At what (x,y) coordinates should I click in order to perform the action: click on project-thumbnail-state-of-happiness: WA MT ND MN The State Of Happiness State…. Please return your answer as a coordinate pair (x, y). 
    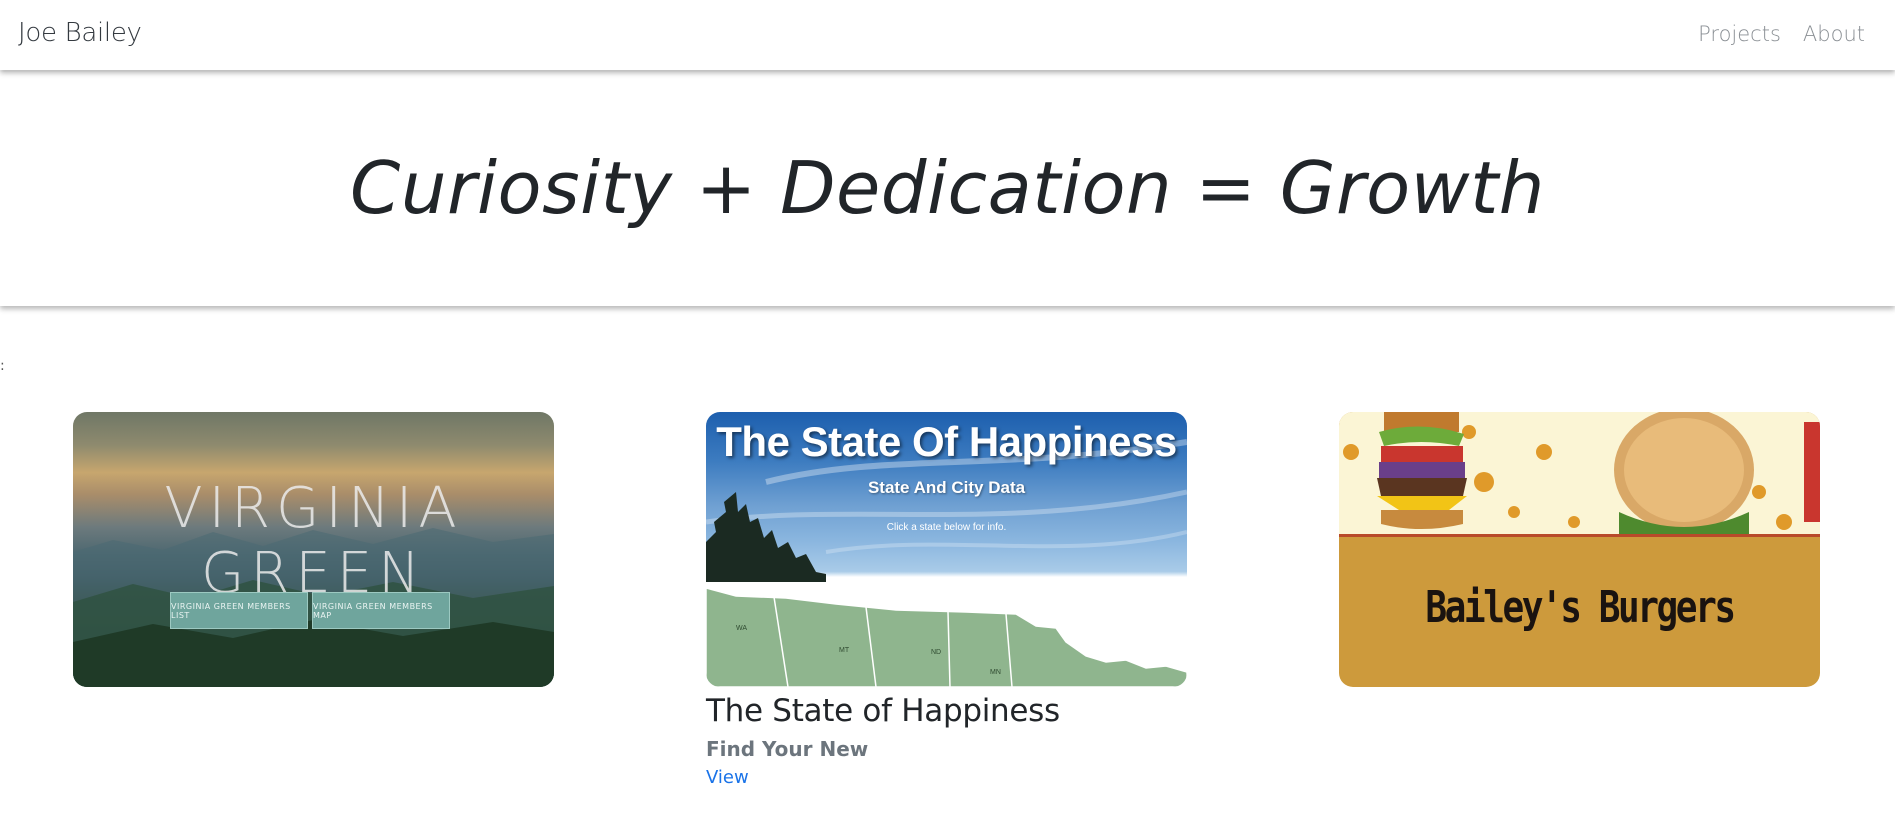
    Looking at the image, I should click on (946, 549).